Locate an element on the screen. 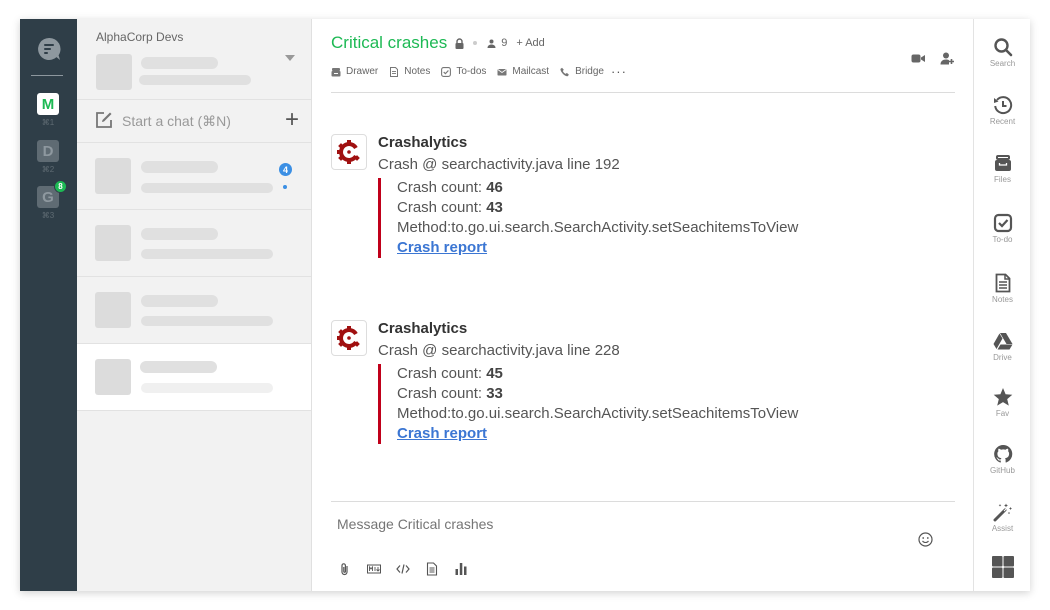 This screenshot has height=610, width=1050. org-switch-d: D ⌘2 is located at coordinates (48, 157).